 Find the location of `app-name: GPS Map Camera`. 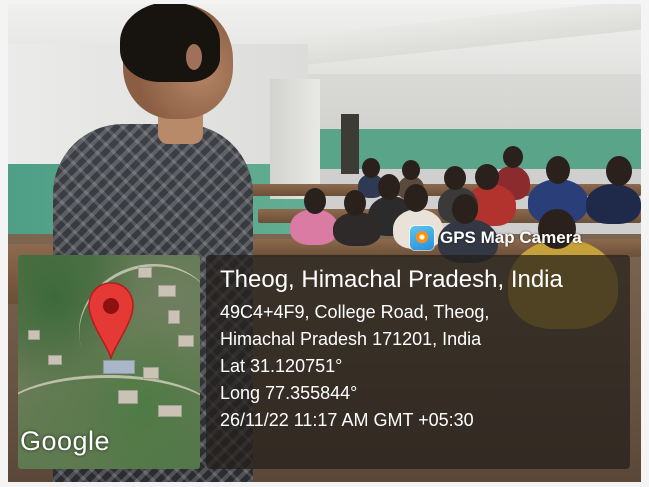

app-name: GPS Map Camera is located at coordinates (511, 237).